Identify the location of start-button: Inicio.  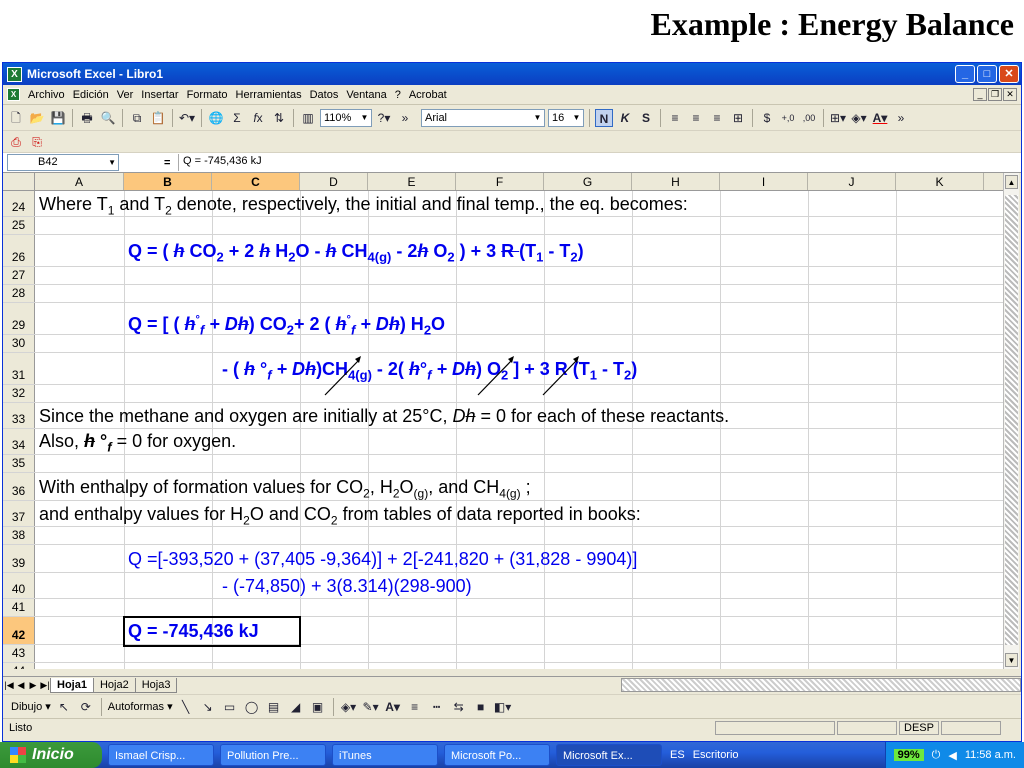
(51, 755).